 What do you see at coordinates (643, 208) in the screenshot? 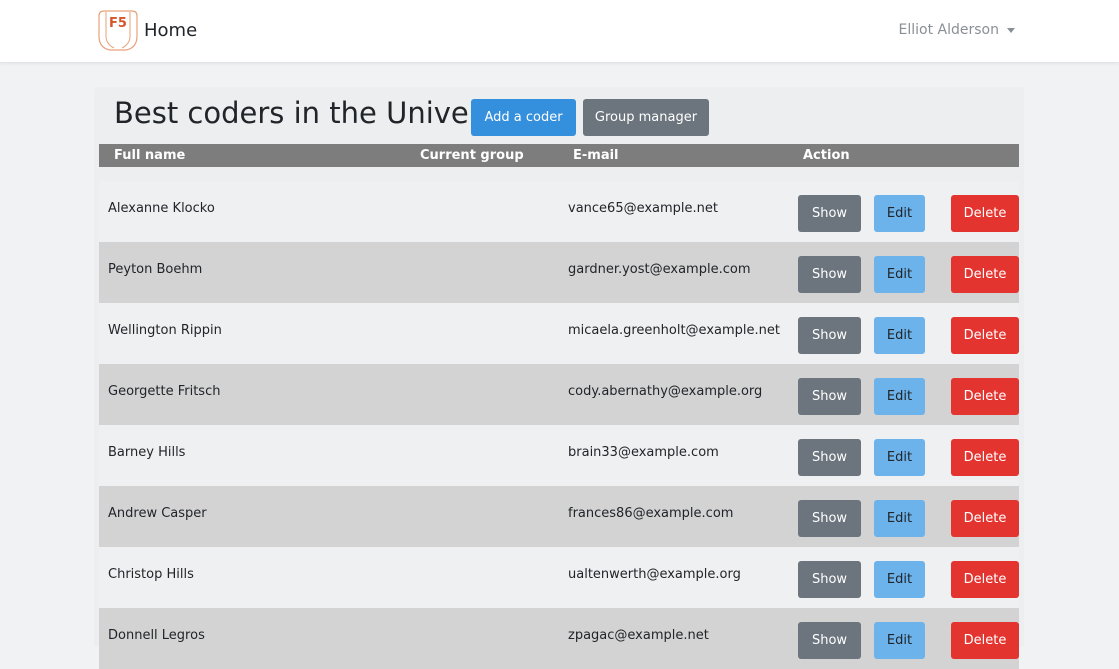
I see `row-email: vance65@example.net` at bounding box center [643, 208].